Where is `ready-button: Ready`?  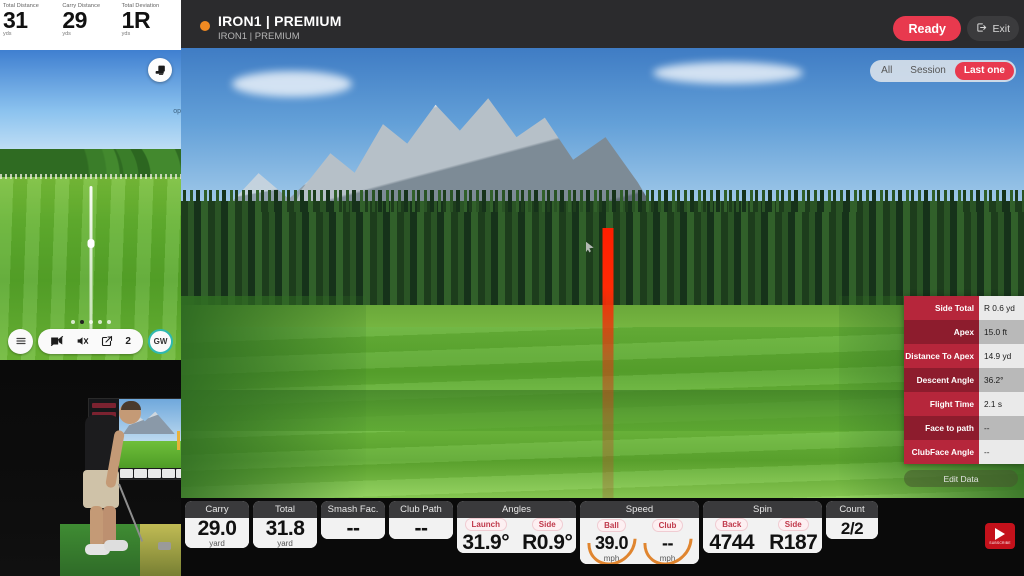 ready-button: Ready is located at coordinates (927, 28).